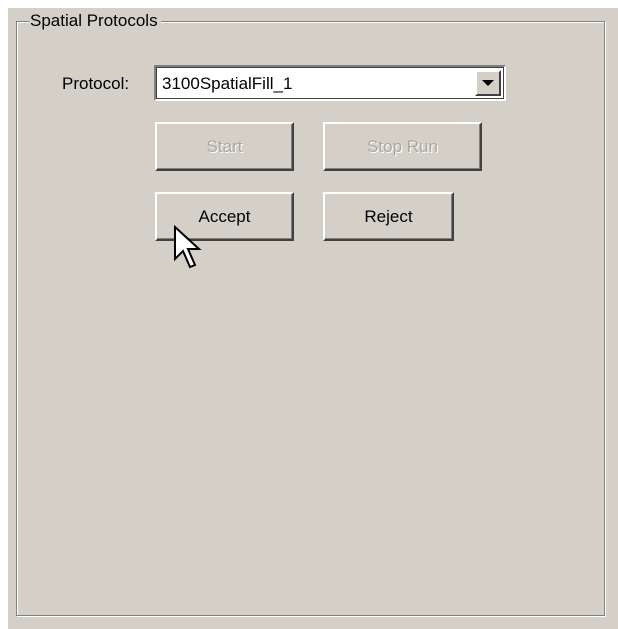  I want to click on protocol-label: Protocol:, so click(96, 83).